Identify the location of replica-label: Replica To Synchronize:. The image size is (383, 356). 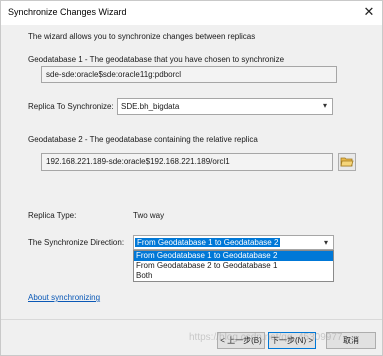
(71, 106).